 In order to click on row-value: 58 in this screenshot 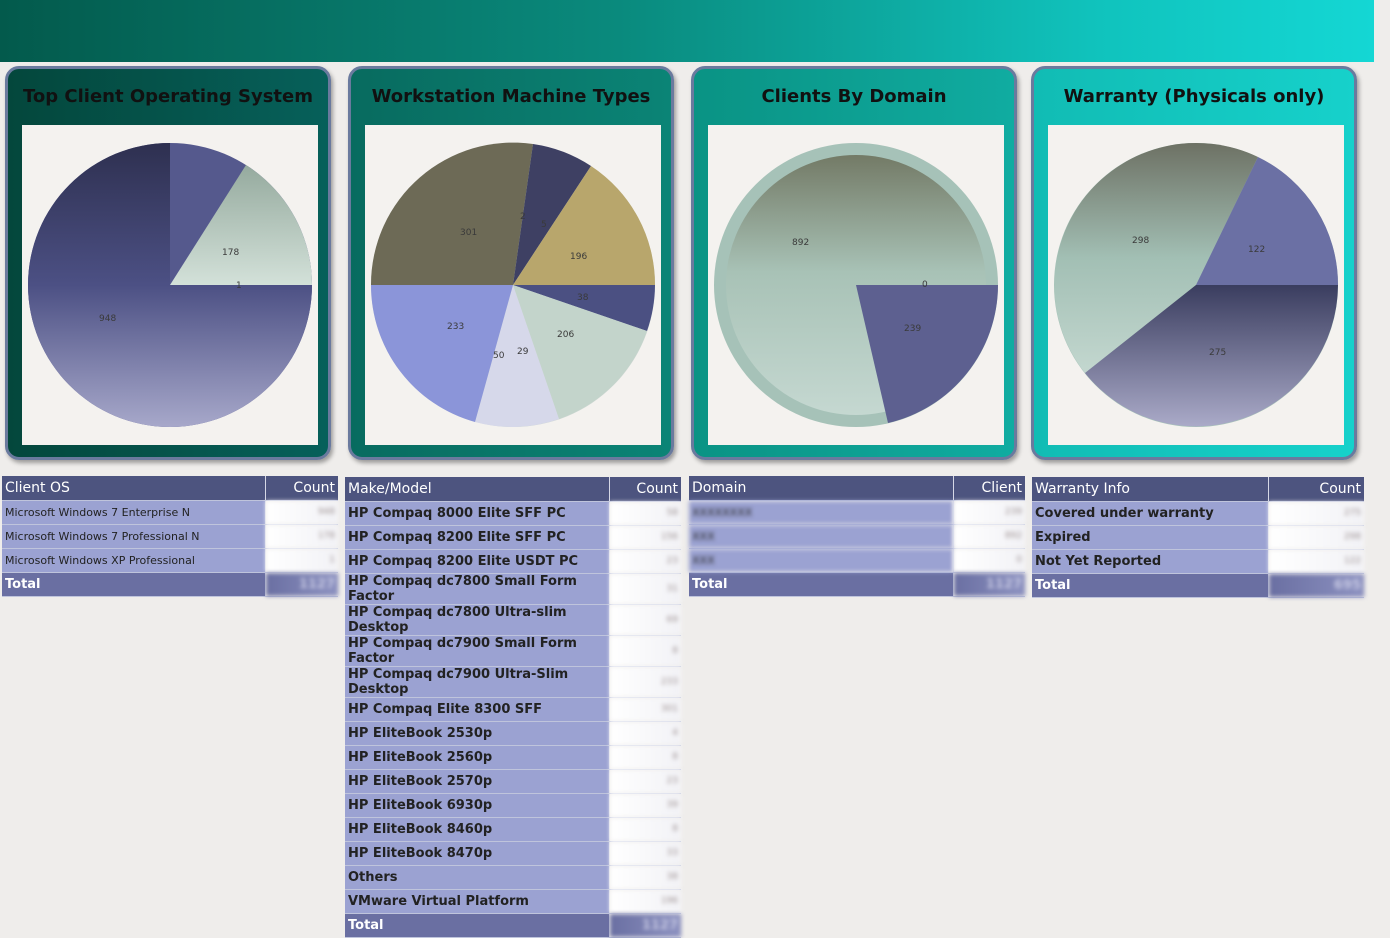, I will do `click(645, 513)`.